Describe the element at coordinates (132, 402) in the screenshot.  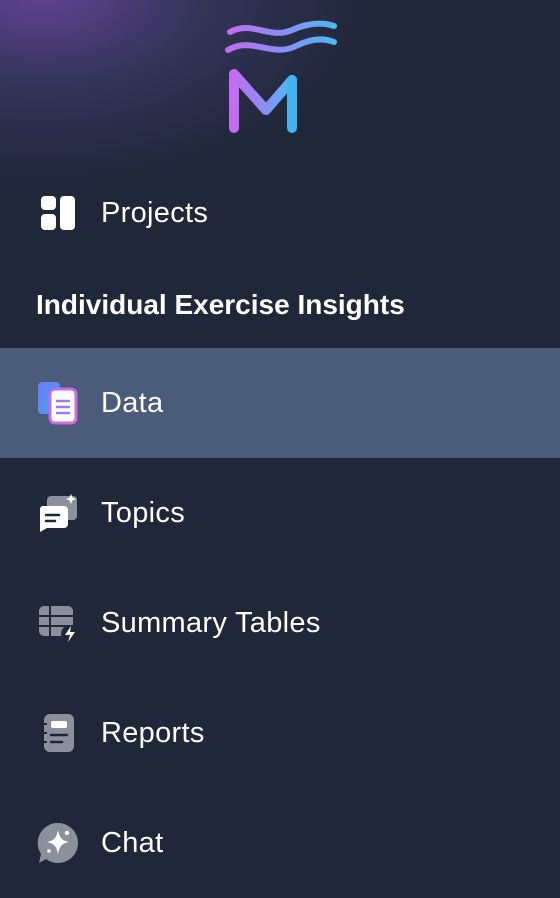
I see `nav-label-data: Data` at that location.